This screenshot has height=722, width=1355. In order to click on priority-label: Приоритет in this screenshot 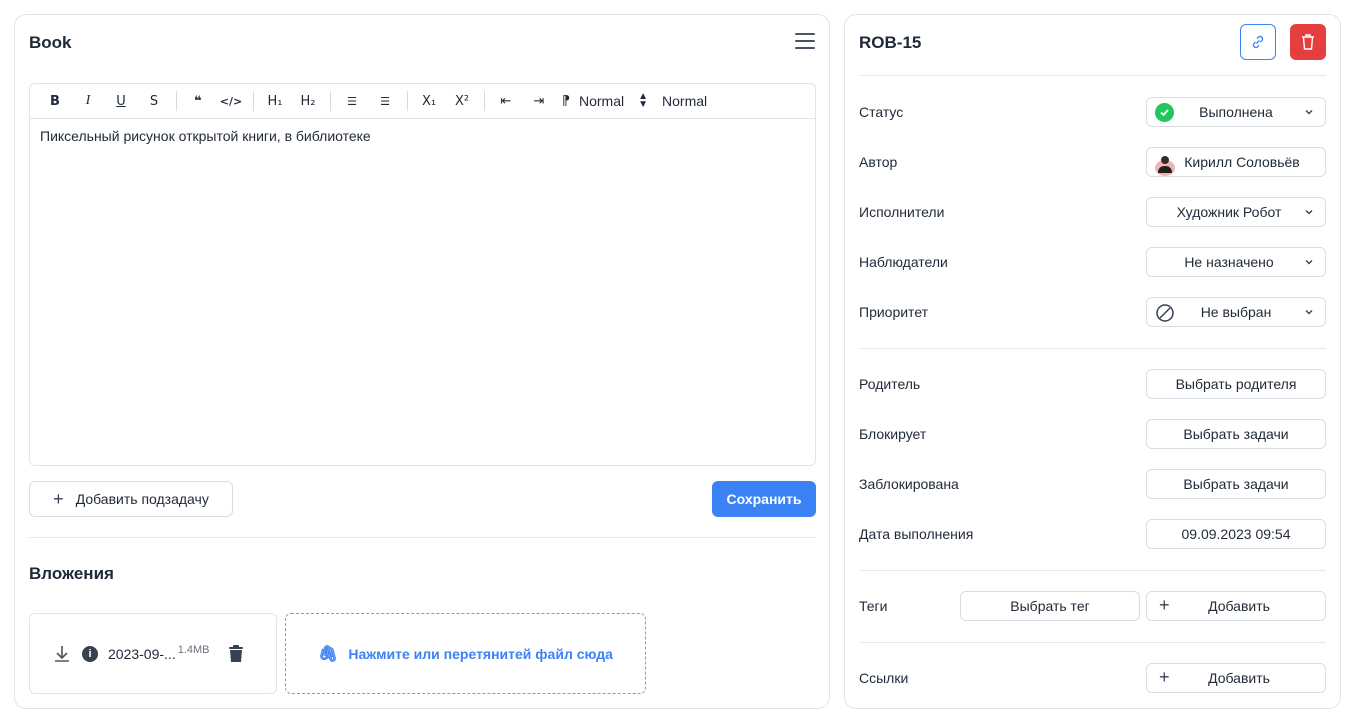, I will do `click(894, 312)`.